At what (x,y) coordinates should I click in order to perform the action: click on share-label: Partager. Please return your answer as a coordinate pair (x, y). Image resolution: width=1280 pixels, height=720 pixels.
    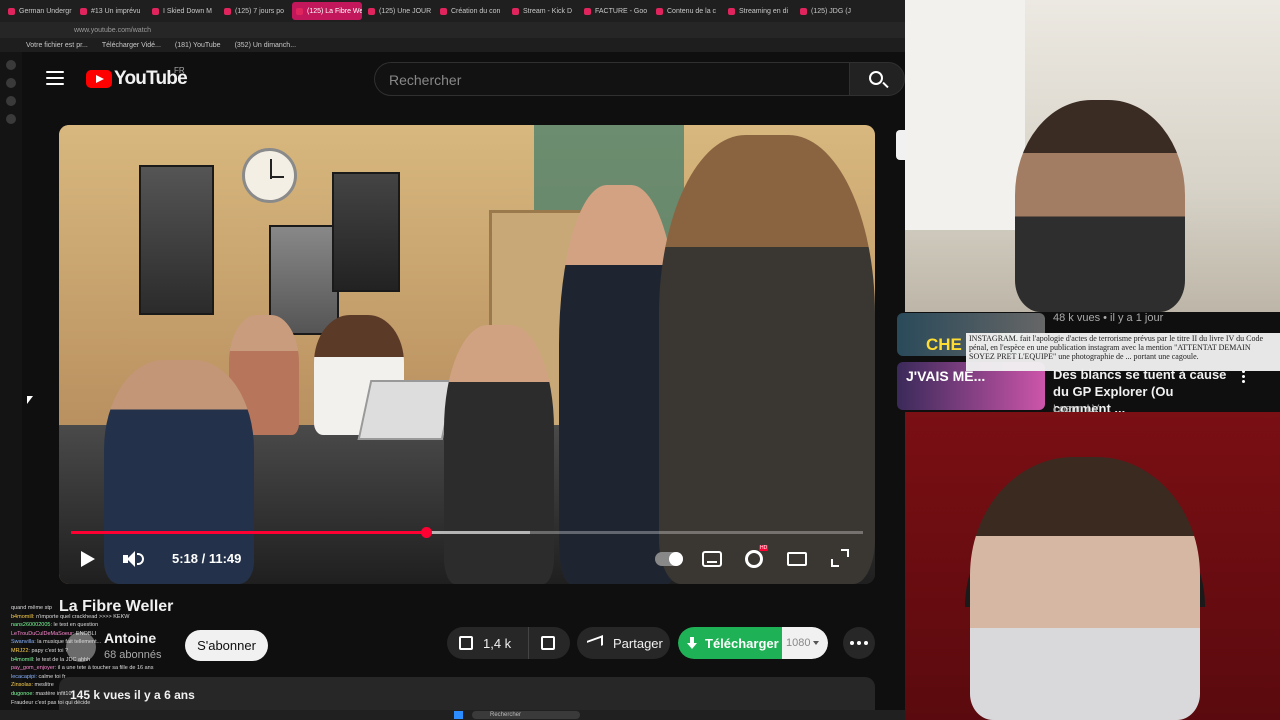
    Looking at the image, I should click on (638, 643).